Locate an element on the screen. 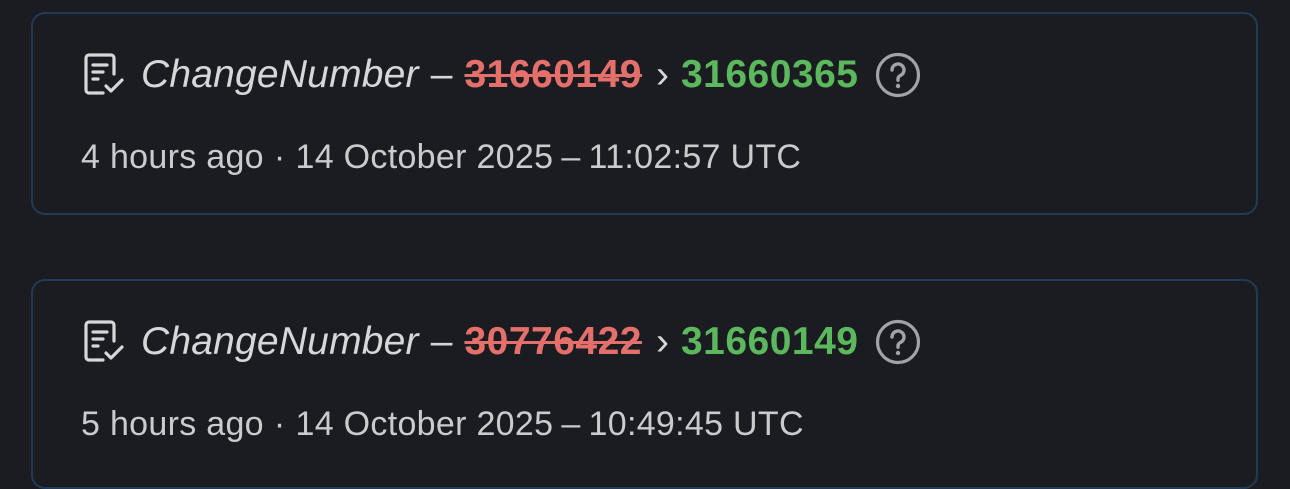  change-summary: ChangeNumber – 30776422 › 31660149 is located at coordinates (501, 342).